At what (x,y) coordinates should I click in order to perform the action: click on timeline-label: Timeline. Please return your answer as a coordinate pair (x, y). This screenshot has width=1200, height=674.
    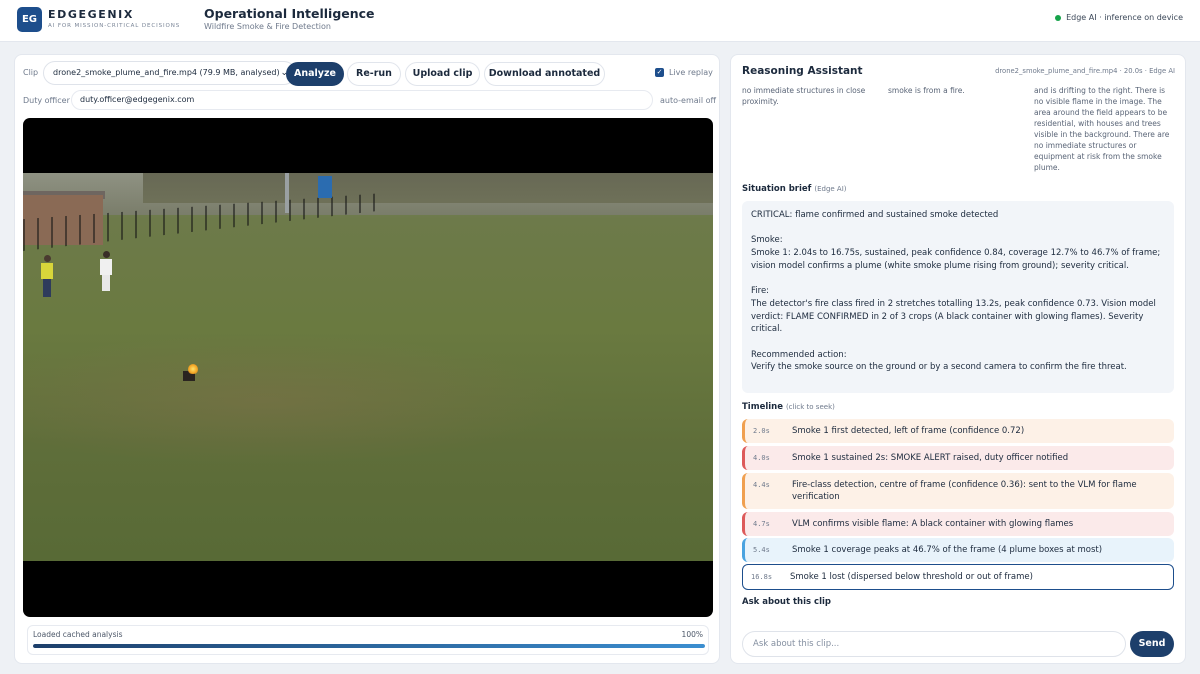
    Looking at the image, I should click on (762, 407).